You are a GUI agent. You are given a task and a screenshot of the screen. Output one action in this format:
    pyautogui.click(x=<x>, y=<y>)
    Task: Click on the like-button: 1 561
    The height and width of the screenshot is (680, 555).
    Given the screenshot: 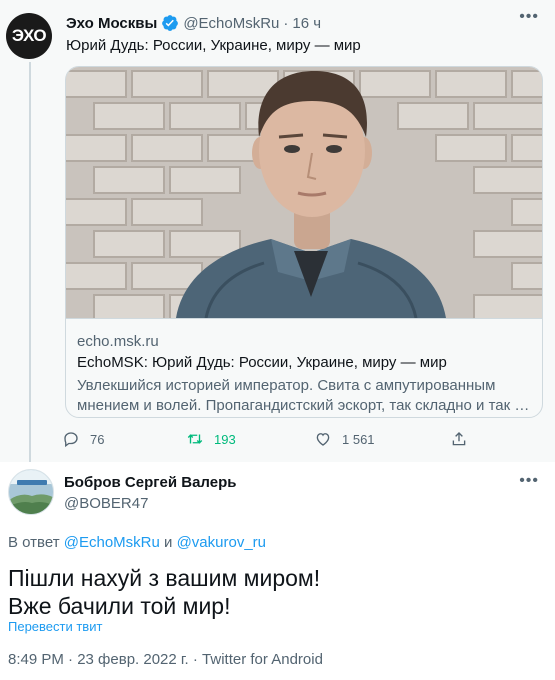 What is the action you would take?
    pyautogui.click(x=344, y=439)
    